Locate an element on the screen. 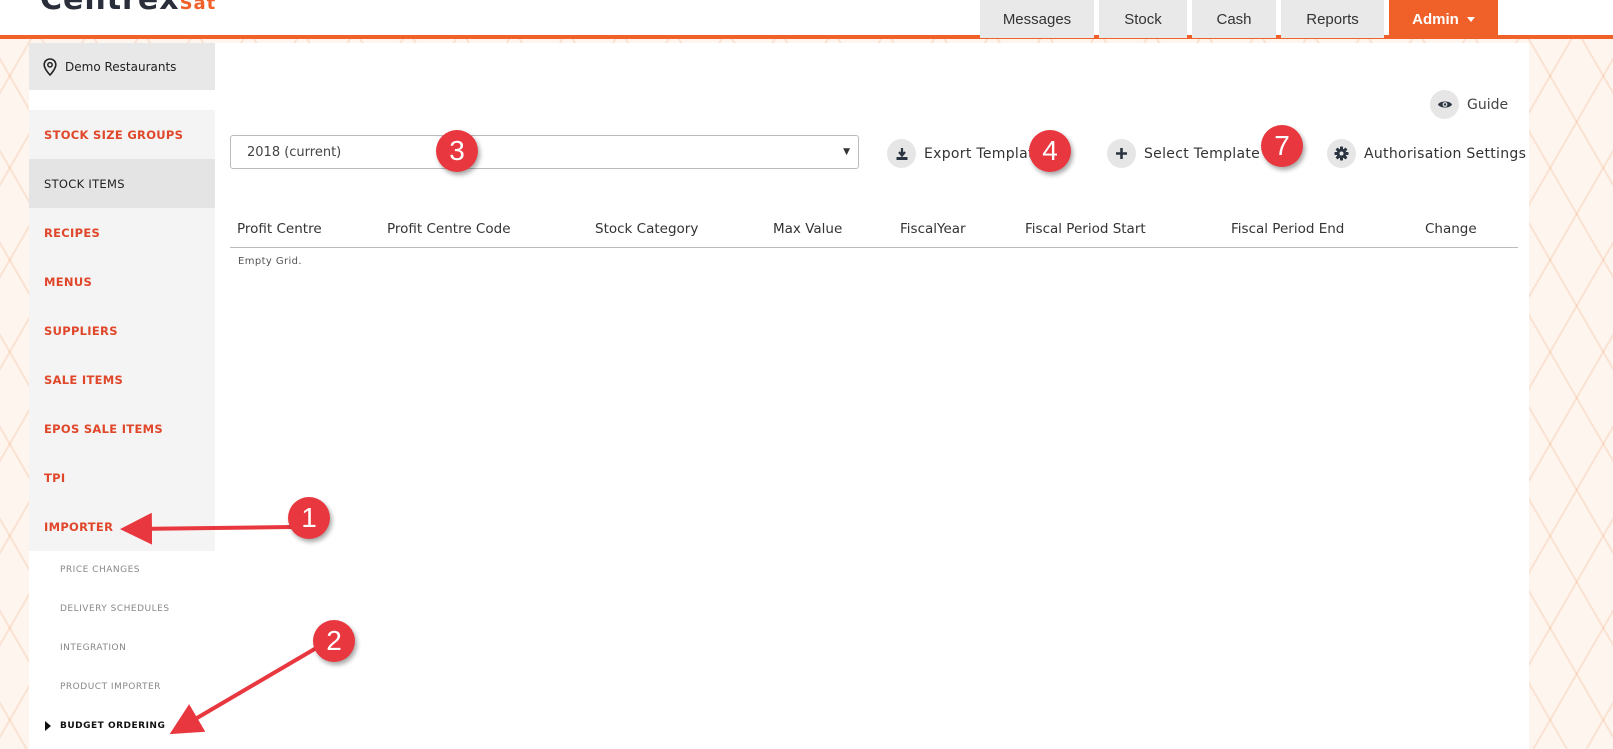 The image size is (1613, 749). guide-button: Guide is located at coordinates (1469, 104).